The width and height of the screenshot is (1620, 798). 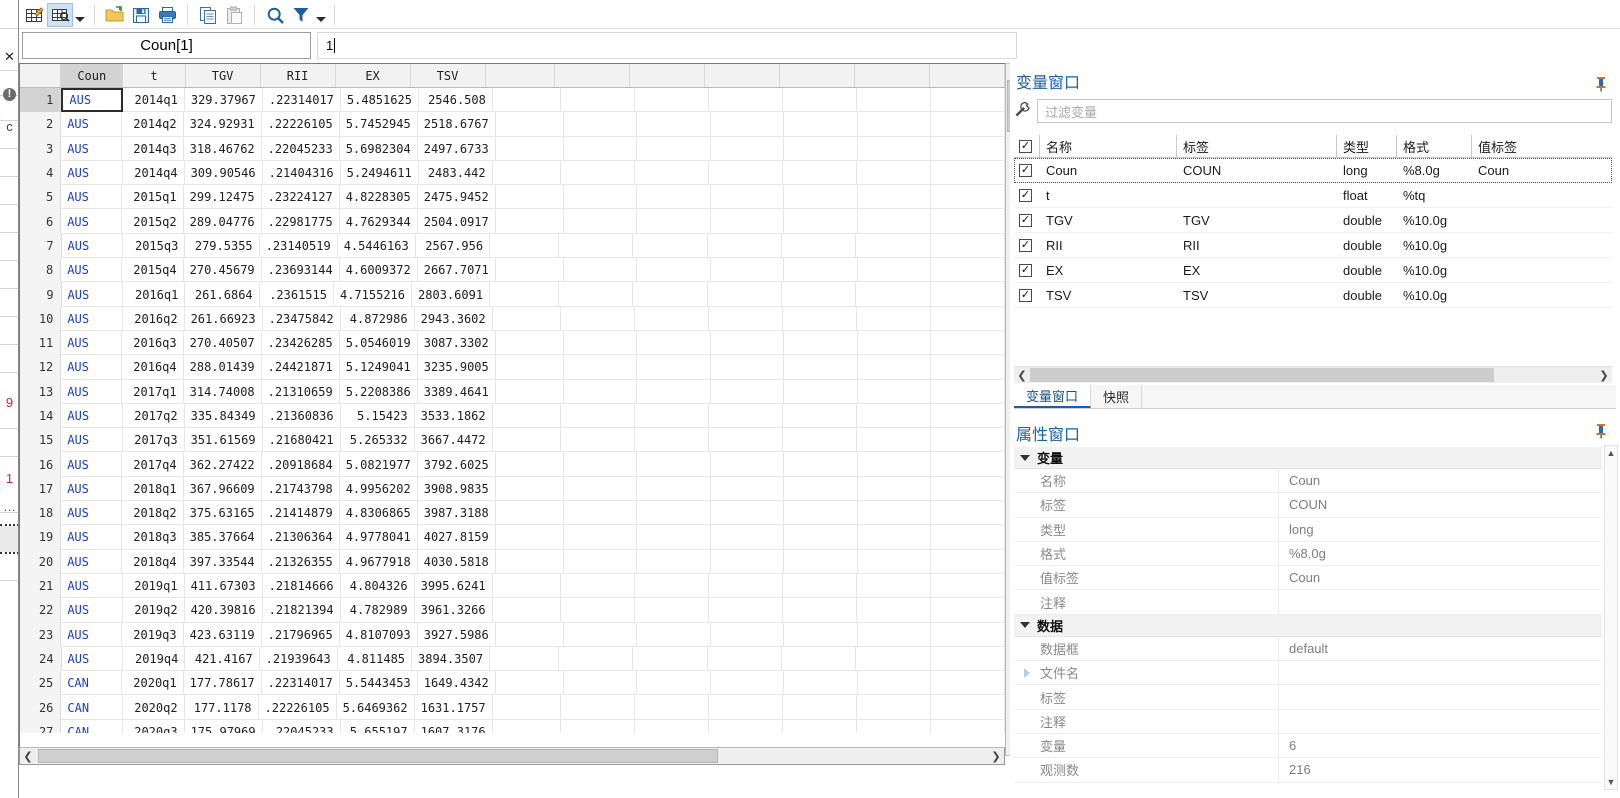 What do you see at coordinates (223, 537) in the screenshot?
I see `grid-cell-tgv: 385.37664` at bounding box center [223, 537].